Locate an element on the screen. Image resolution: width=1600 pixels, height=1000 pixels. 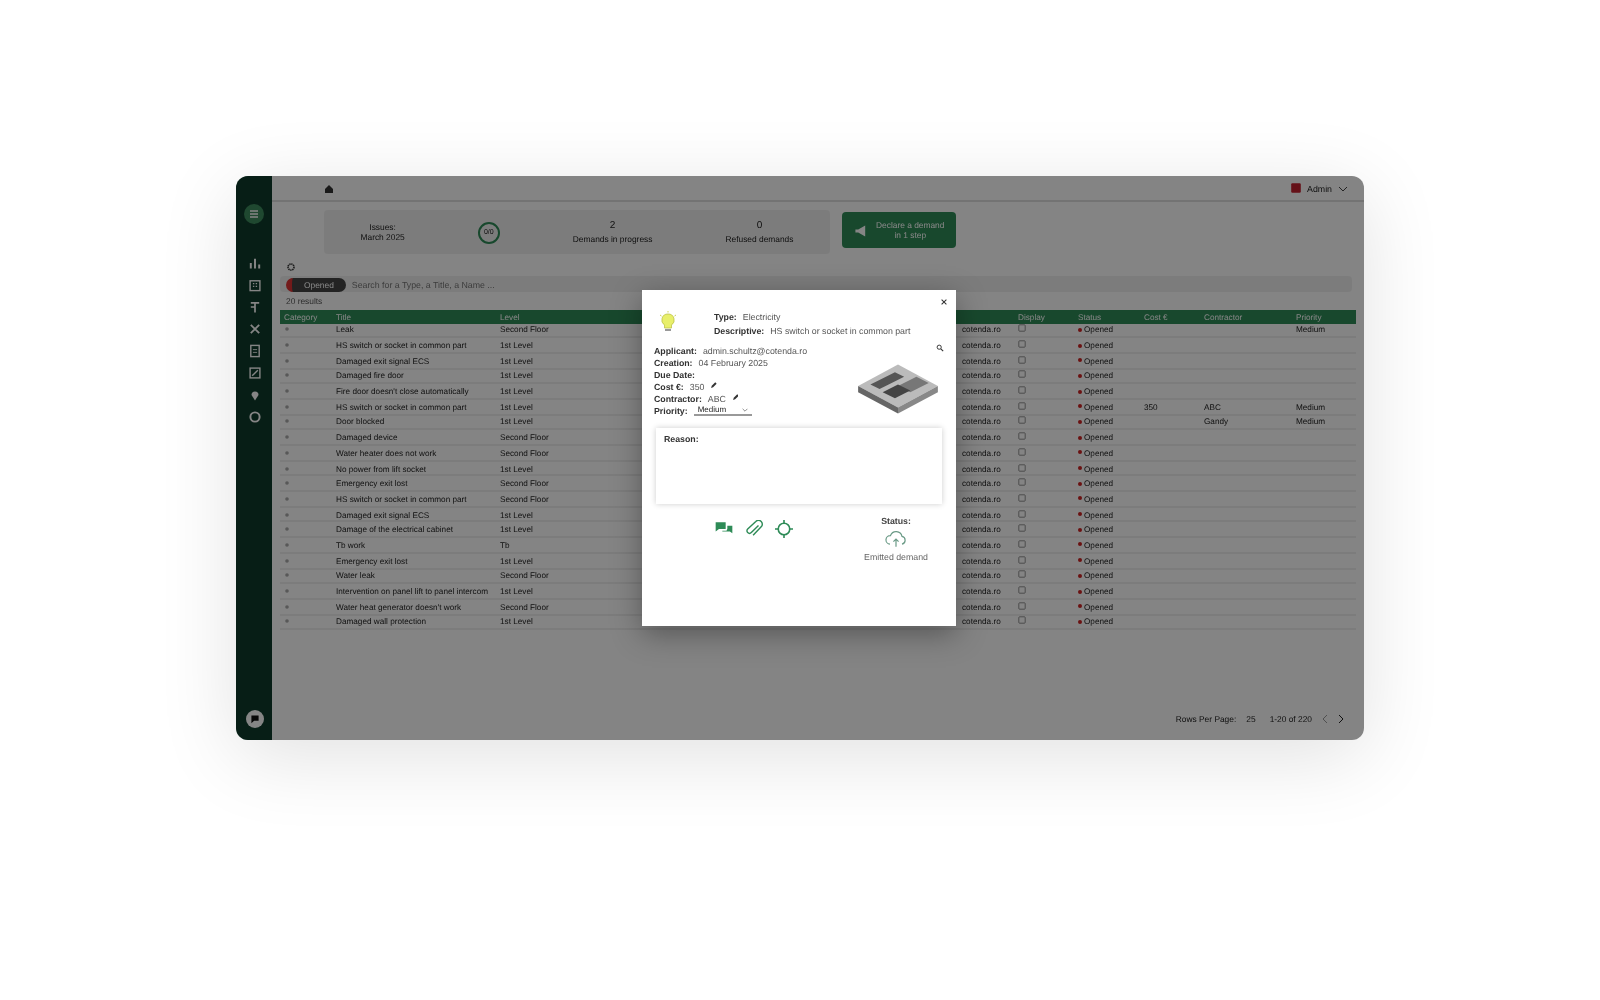
light-bulb-icon is located at coordinates (668, 323).